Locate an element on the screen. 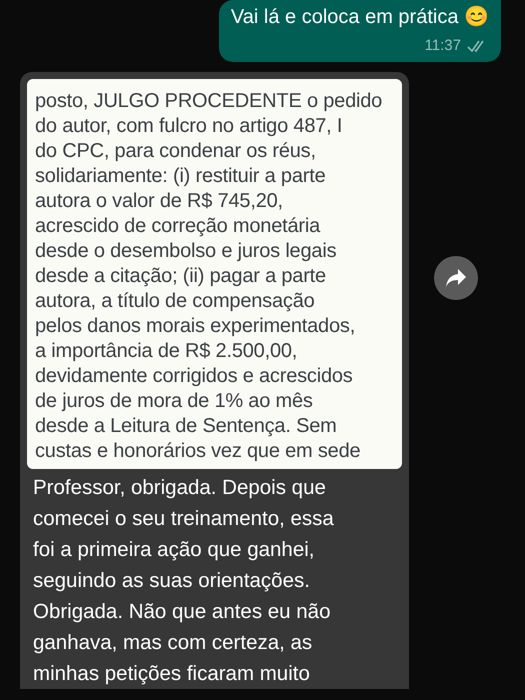 The image size is (525, 700). share-arrow-icon is located at coordinates (456, 278).